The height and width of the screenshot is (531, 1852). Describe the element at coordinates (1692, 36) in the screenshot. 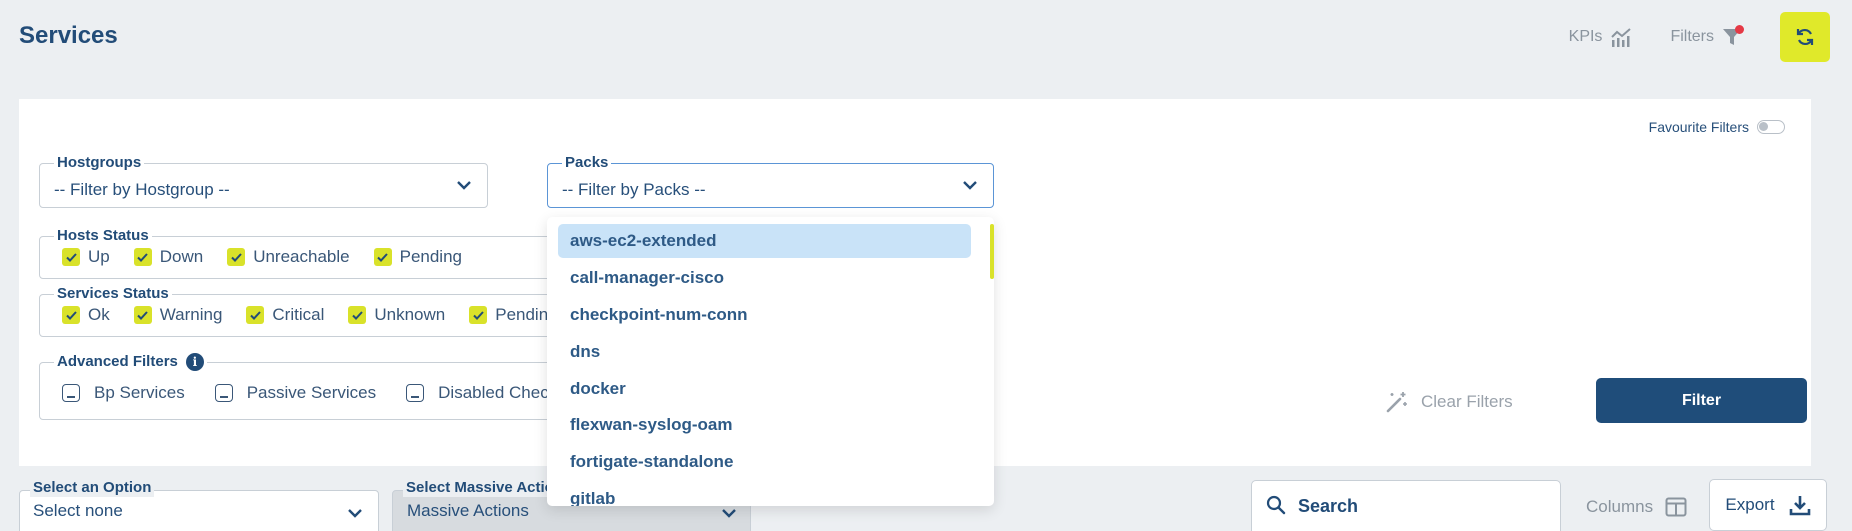

I see `filters-label: Filters` at that location.